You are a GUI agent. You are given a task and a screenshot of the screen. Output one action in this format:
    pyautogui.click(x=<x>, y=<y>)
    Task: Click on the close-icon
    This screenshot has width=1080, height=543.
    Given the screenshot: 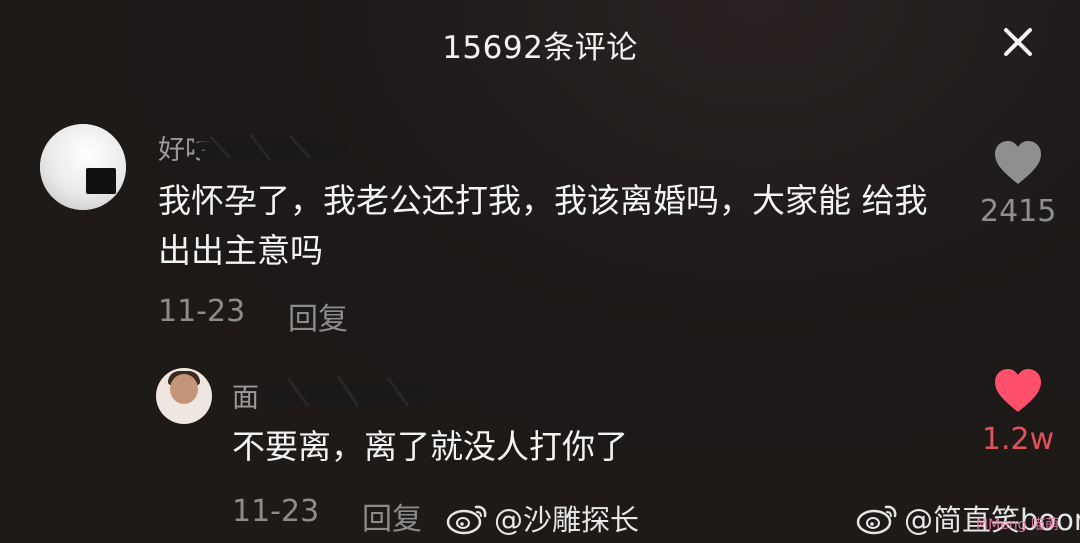 What is the action you would take?
    pyautogui.click(x=1018, y=42)
    